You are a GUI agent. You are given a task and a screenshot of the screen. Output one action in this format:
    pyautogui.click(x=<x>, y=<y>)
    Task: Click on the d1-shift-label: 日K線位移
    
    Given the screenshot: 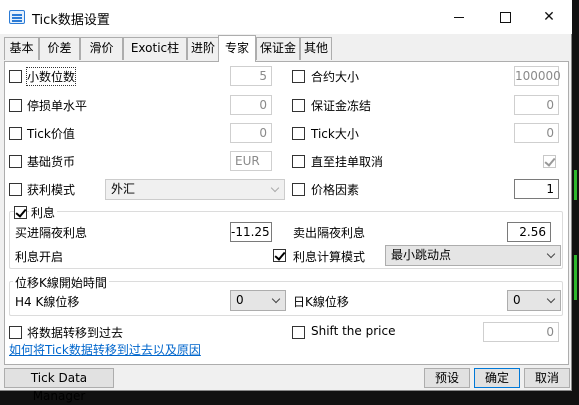 What is the action you would take?
    pyautogui.click(x=321, y=302)
    